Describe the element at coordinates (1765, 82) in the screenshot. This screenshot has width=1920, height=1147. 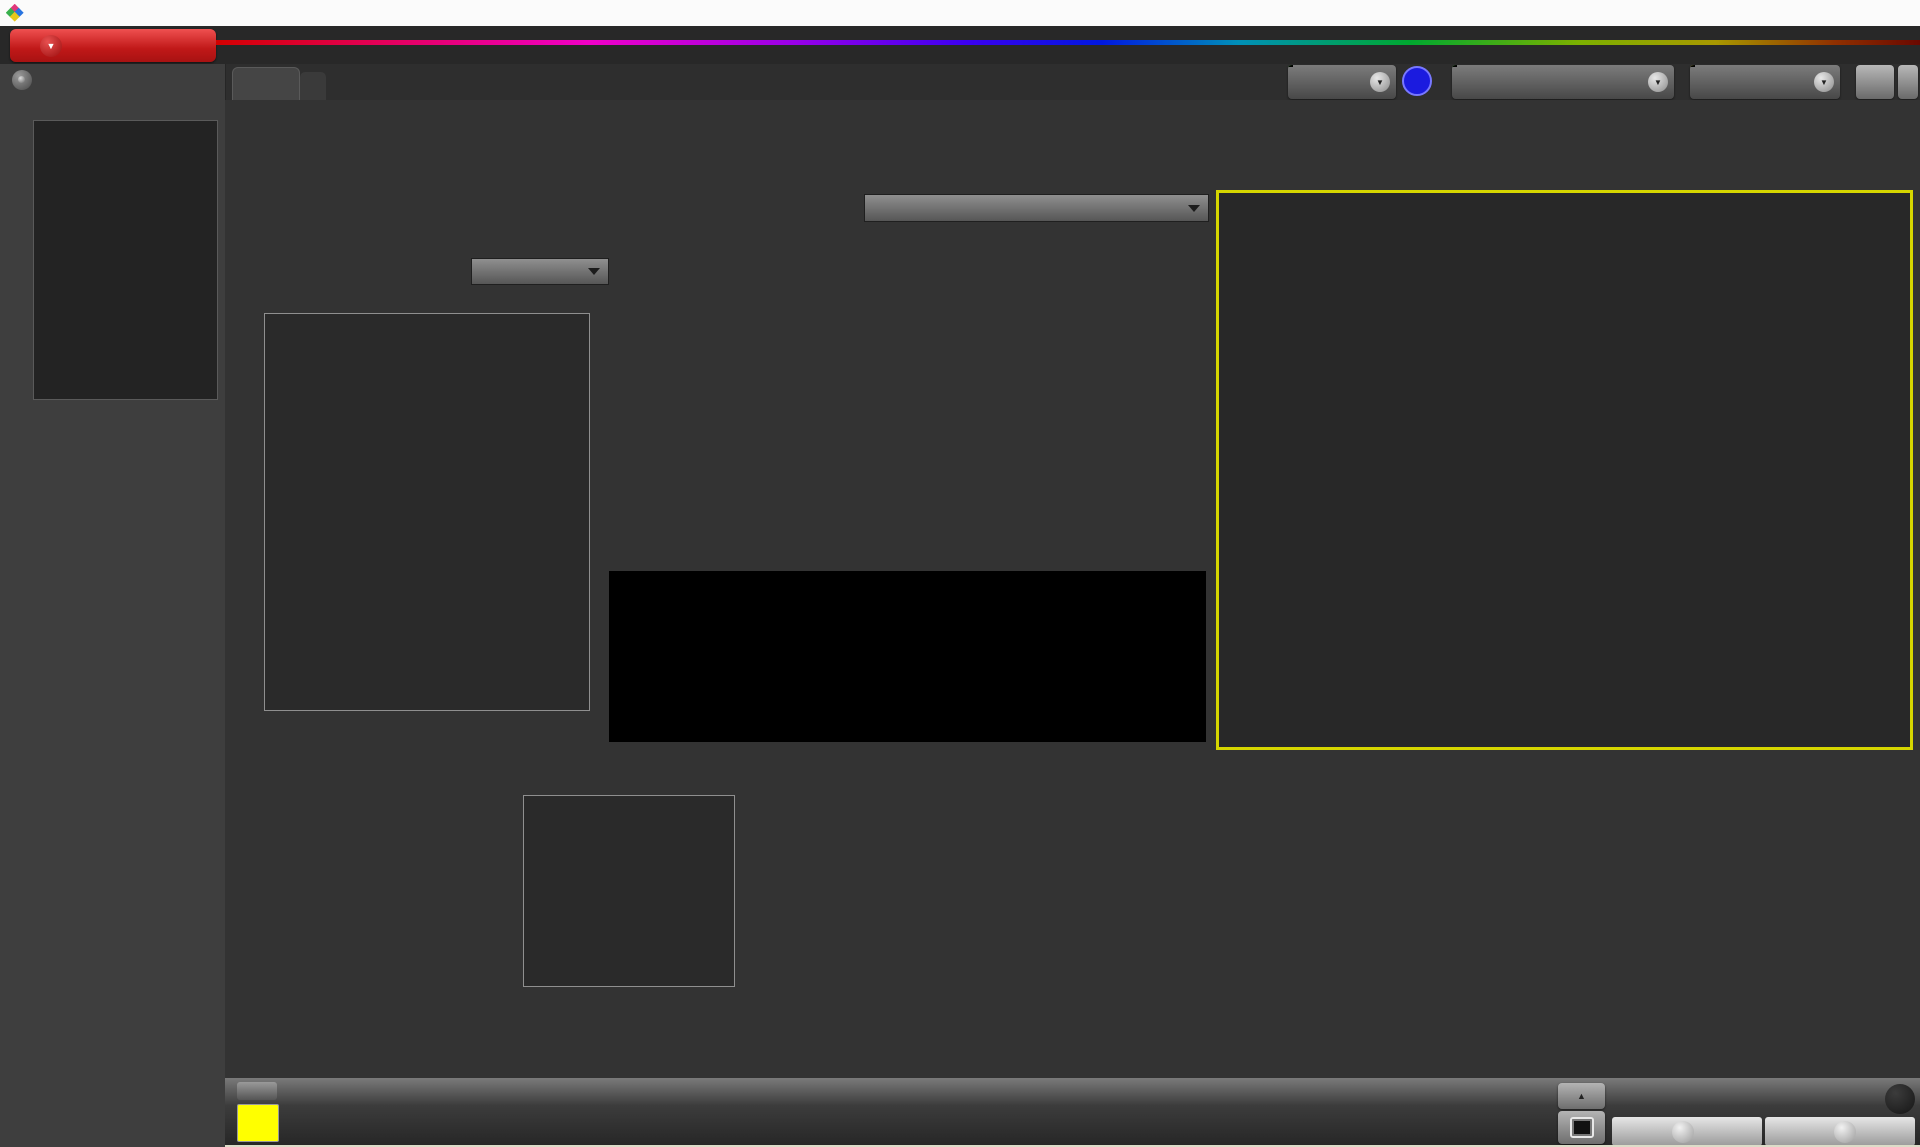
I see `display-control-dropdown: ▼` at that location.